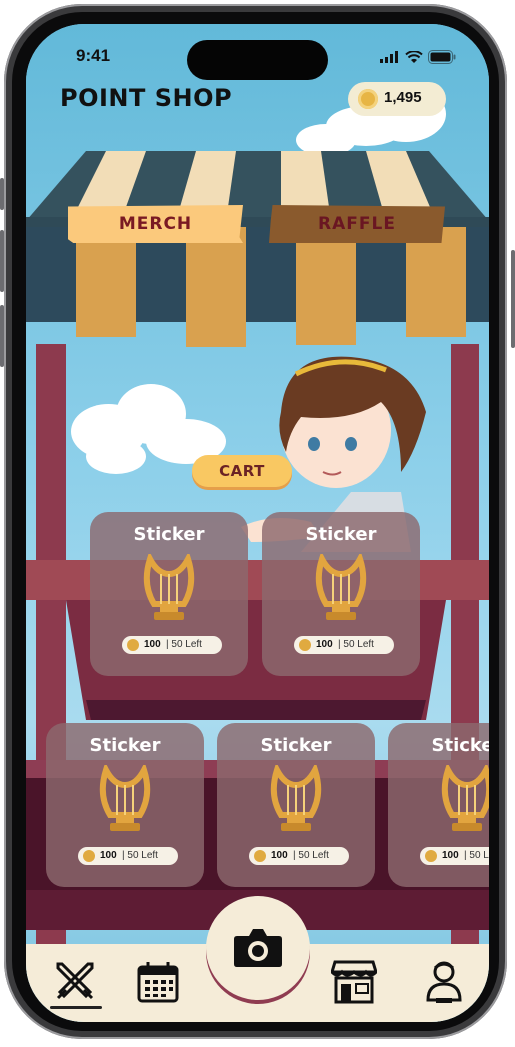 Image resolution: width=515 pixels, height=1047 pixels. Describe the element at coordinates (257, 60) in the screenshot. I see `dynamic-island` at that location.